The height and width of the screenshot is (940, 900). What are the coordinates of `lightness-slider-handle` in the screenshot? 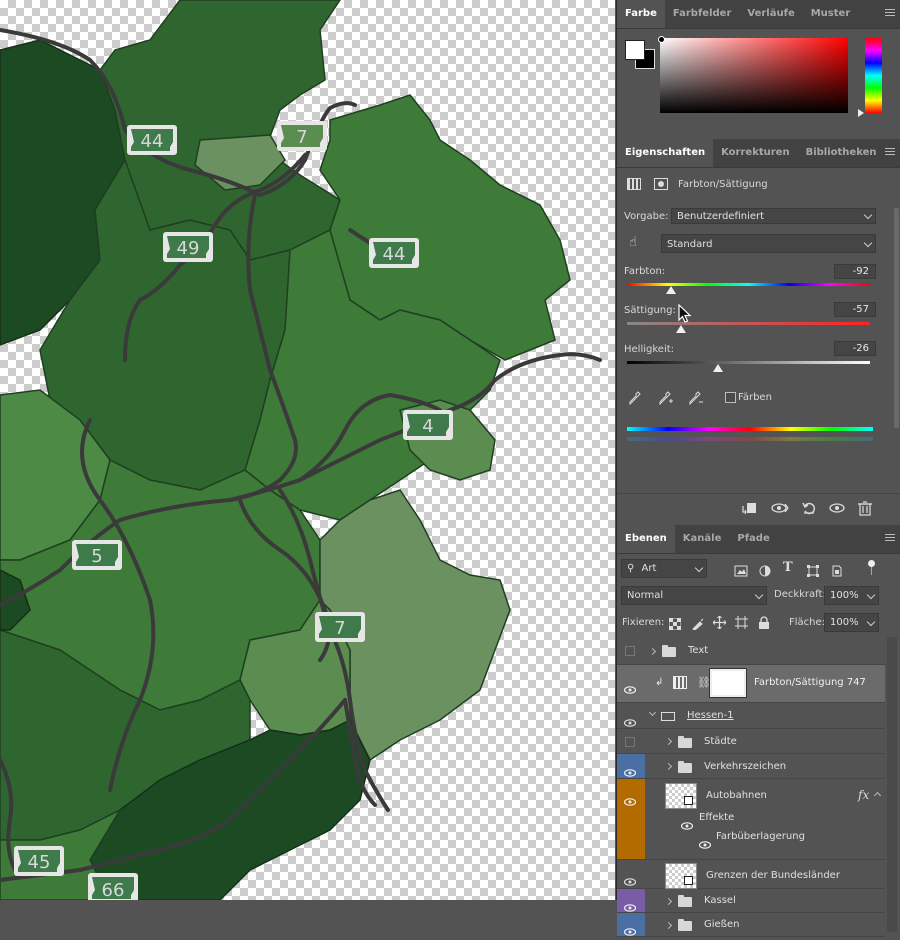 It's located at (718, 368).